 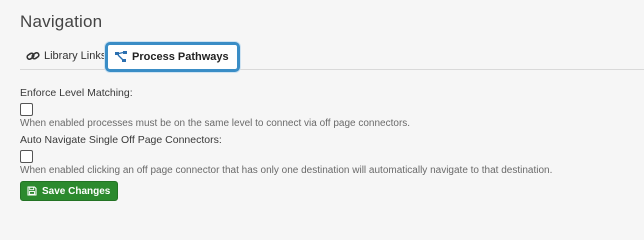 I want to click on tab-library-links: Library Links, so click(x=66, y=56).